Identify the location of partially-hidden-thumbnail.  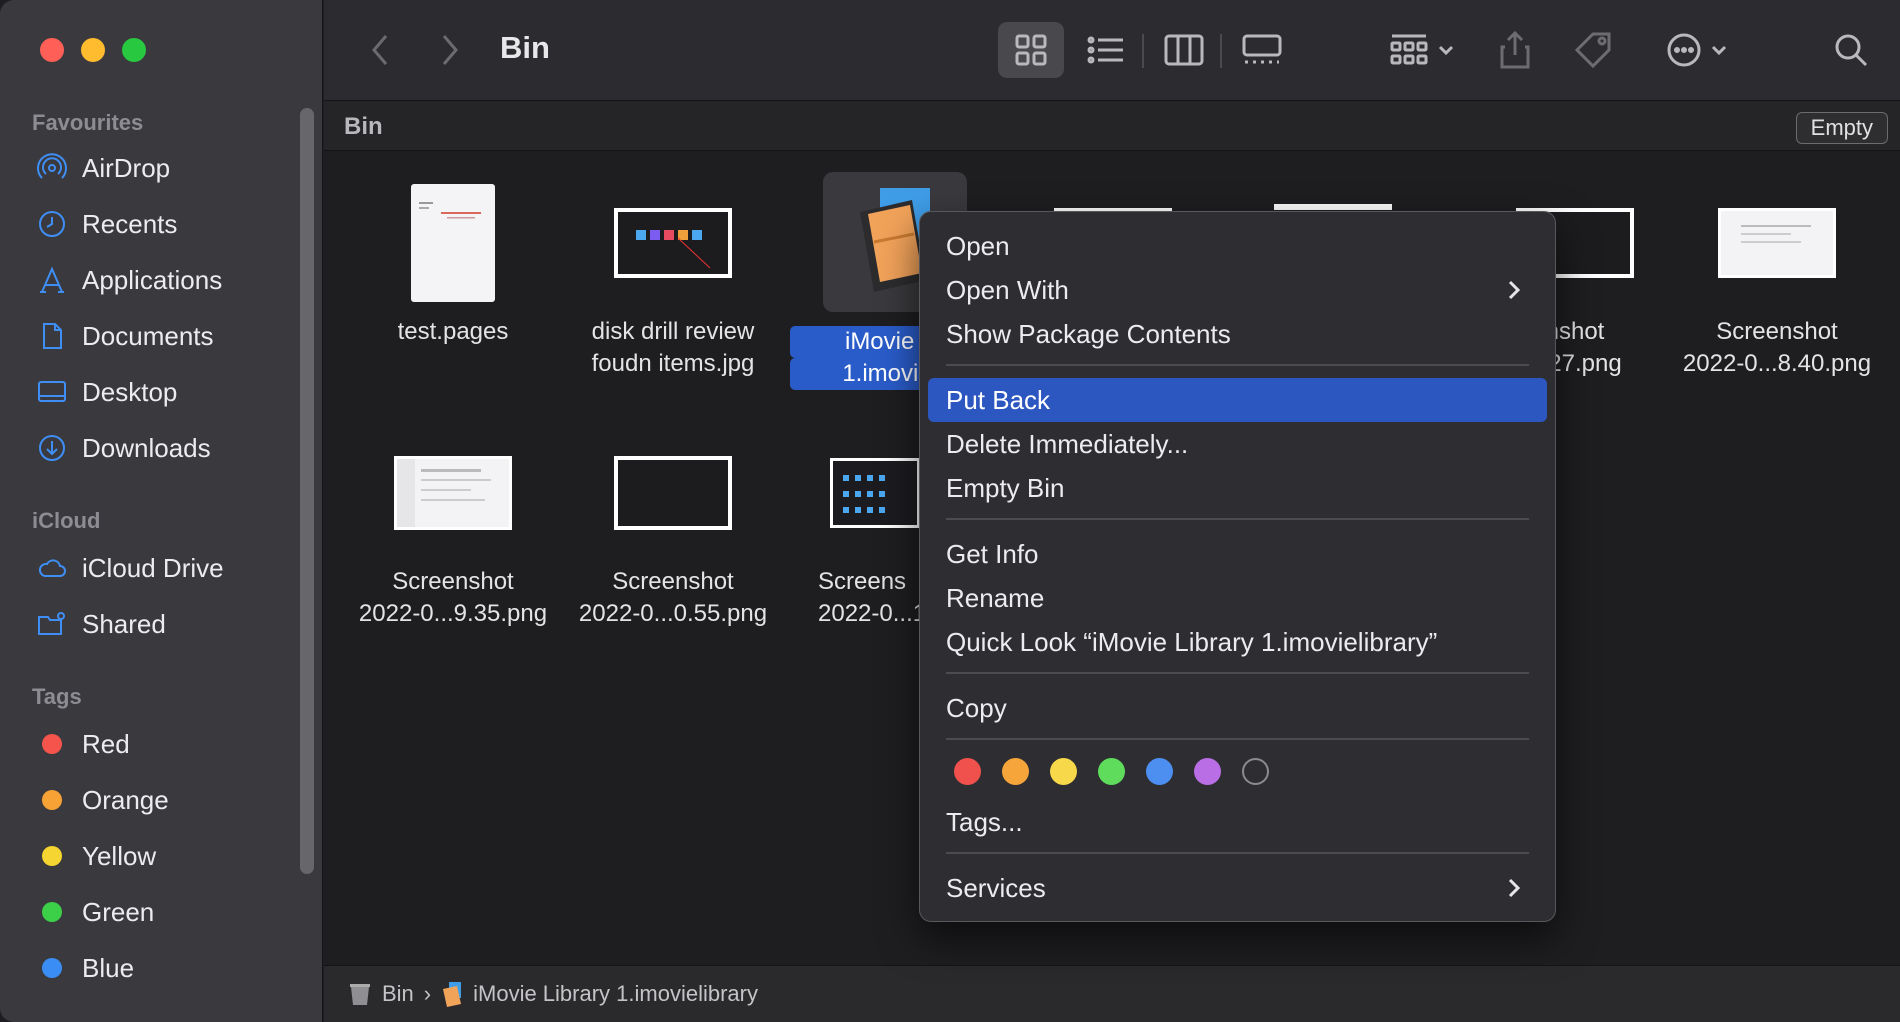
(1333, 207).